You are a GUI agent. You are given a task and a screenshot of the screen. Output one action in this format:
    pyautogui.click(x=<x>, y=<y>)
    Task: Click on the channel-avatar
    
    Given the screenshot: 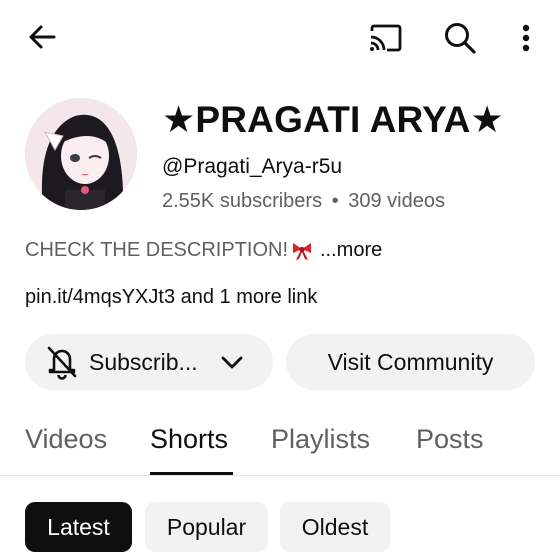 What is the action you would take?
    pyautogui.click(x=81, y=154)
    